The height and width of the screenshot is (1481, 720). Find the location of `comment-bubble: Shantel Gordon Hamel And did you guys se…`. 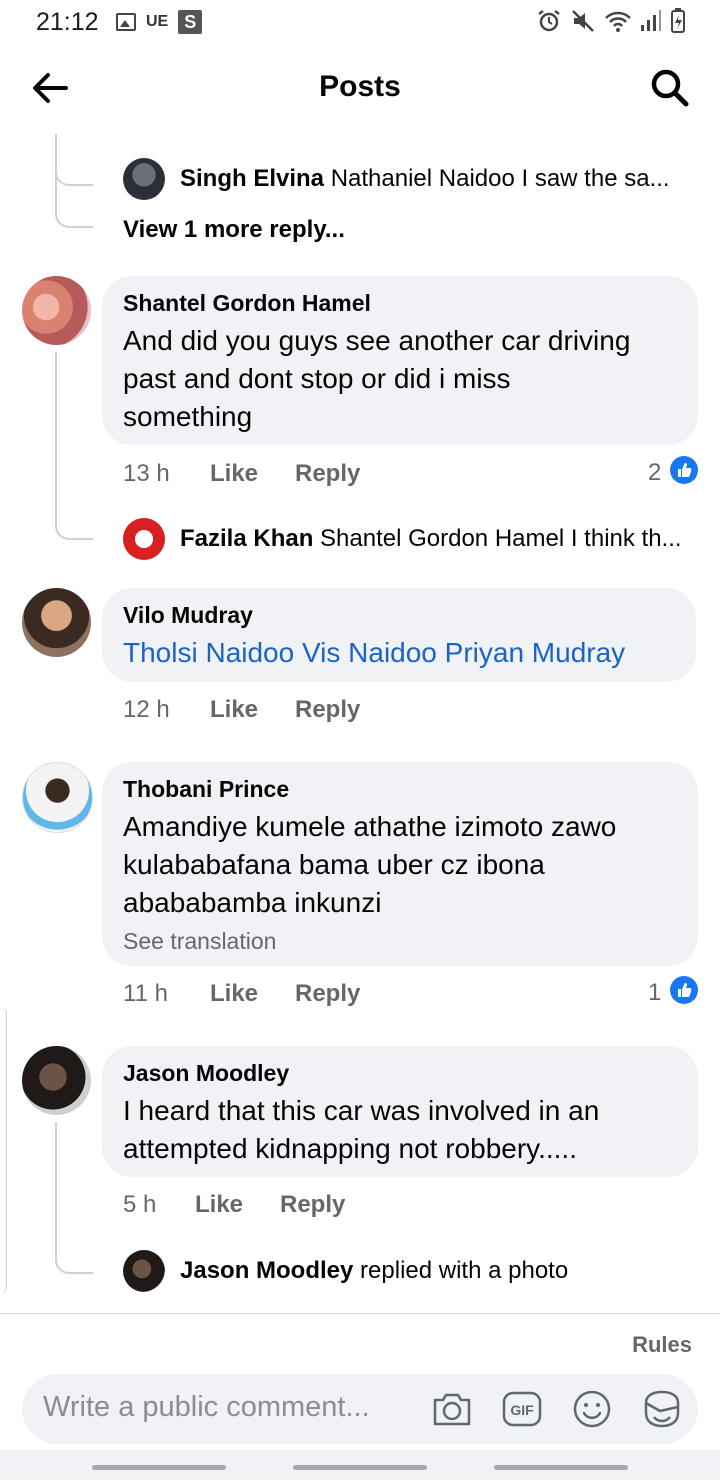

comment-bubble: Shantel Gordon Hamel And did you guys se… is located at coordinates (400, 360).